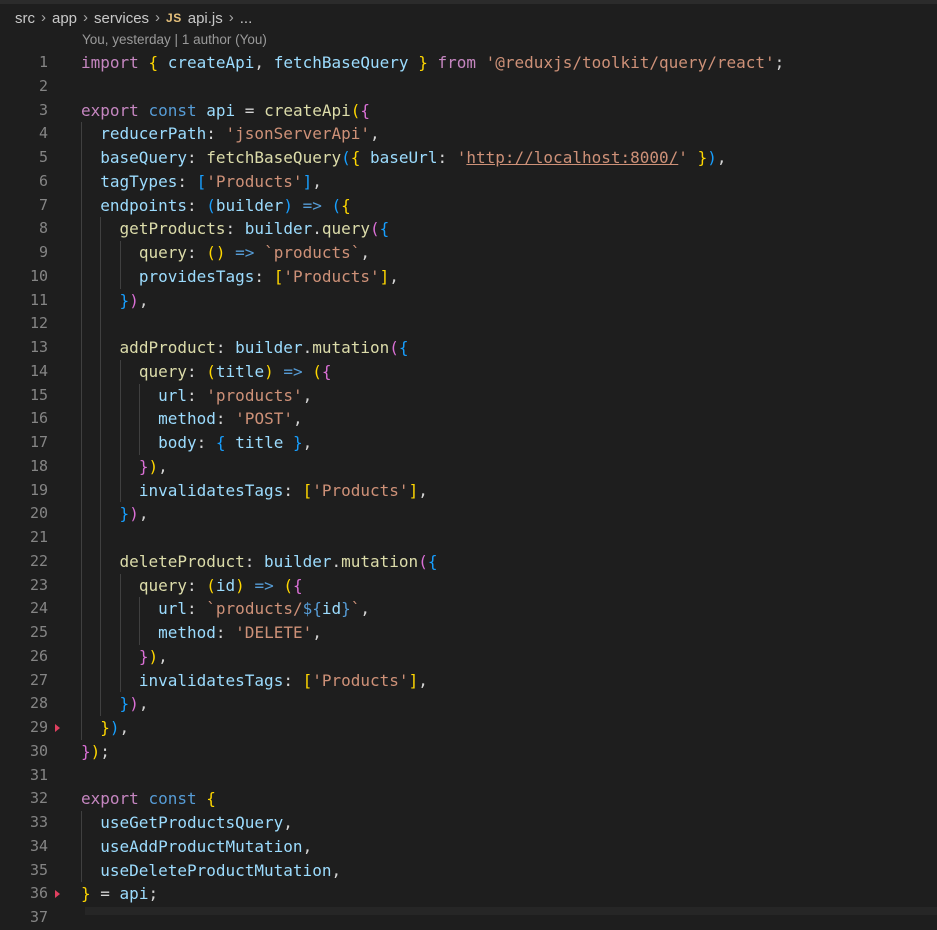 This screenshot has width=937, height=930. I want to click on code-token: query, so click(162, 371).